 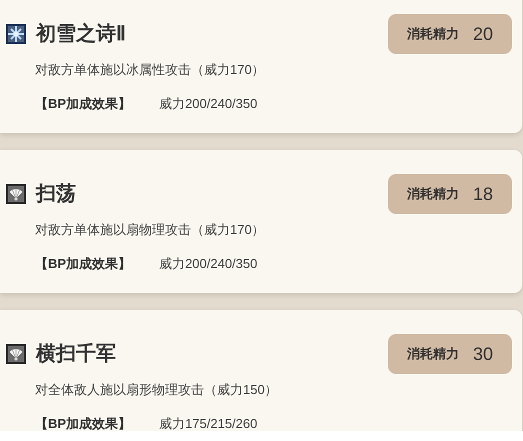 What do you see at coordinates (483, 34) in the screenshot?
I see `cost-value: 20` at bounding box center [483, 34].